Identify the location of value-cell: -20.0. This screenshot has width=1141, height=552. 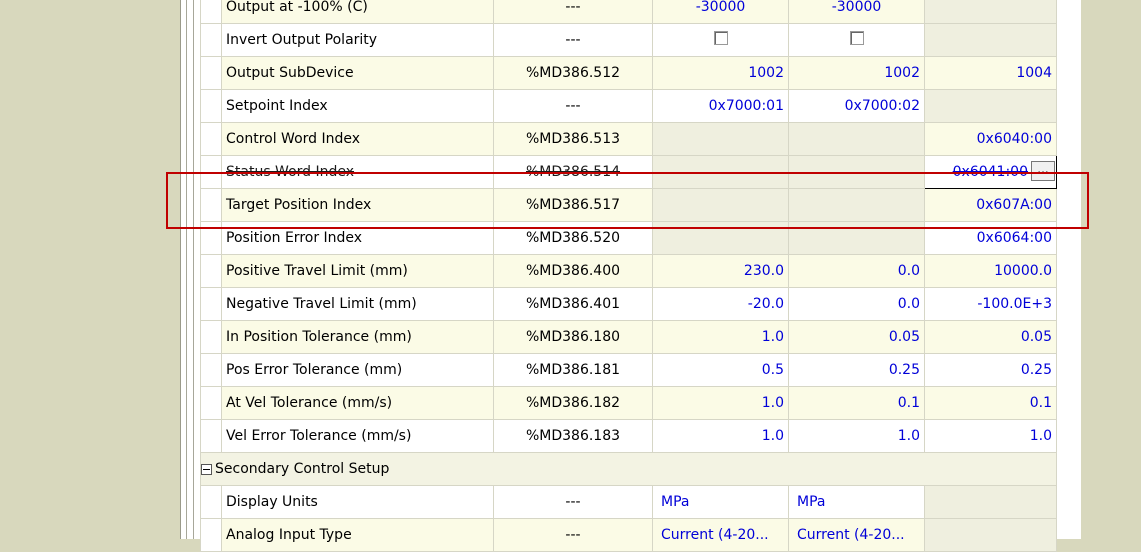
(720, 304).